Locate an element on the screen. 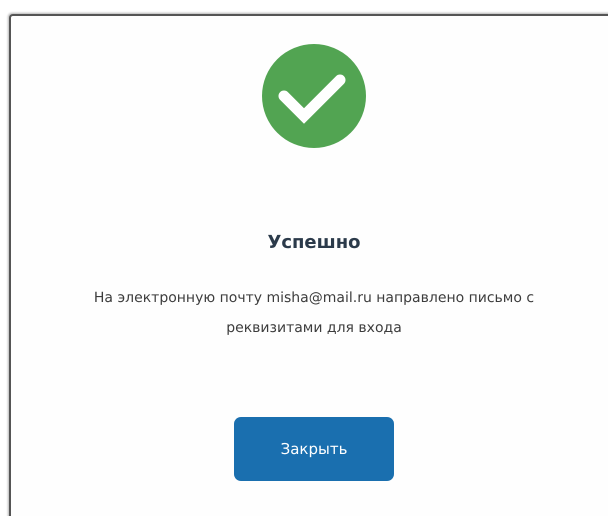  dialog-message: На электронную почту misha@mail.ru направлено письмо с реквизитами для входа is located at coordinates (314, 313).